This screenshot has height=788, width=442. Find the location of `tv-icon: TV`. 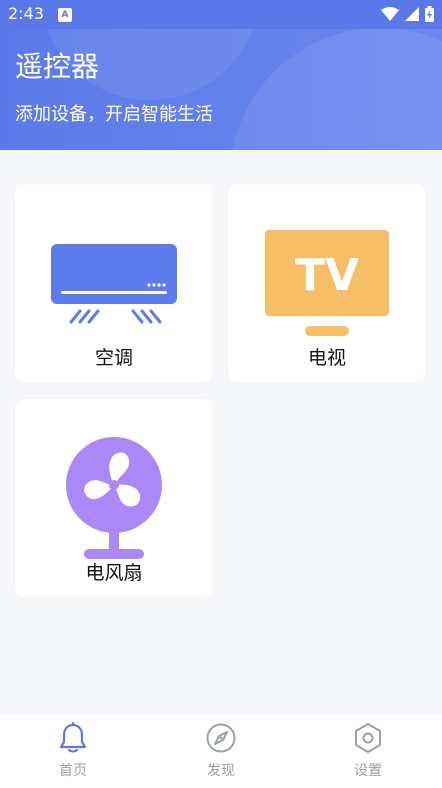

tv-icon: TV is located at coordinates (327, 283).